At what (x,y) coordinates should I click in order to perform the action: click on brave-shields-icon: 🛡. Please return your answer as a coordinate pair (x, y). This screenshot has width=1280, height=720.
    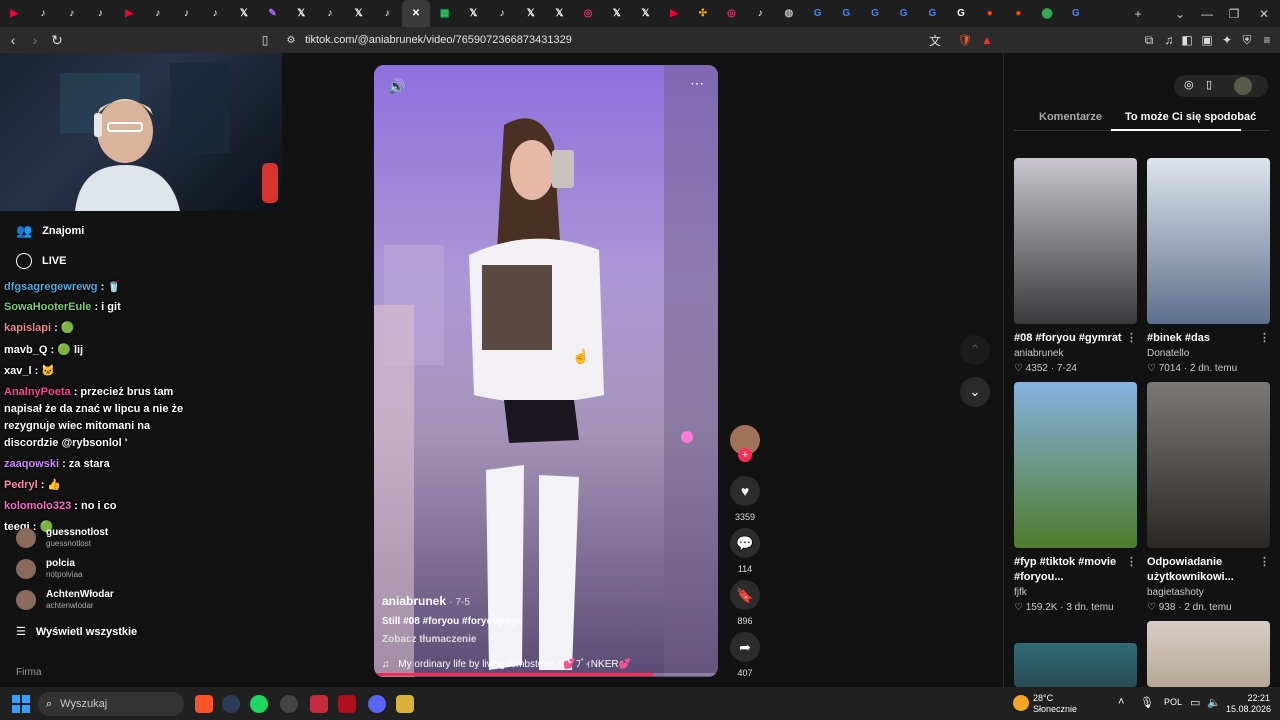
    Looking at the image, I should click on (965, 40).